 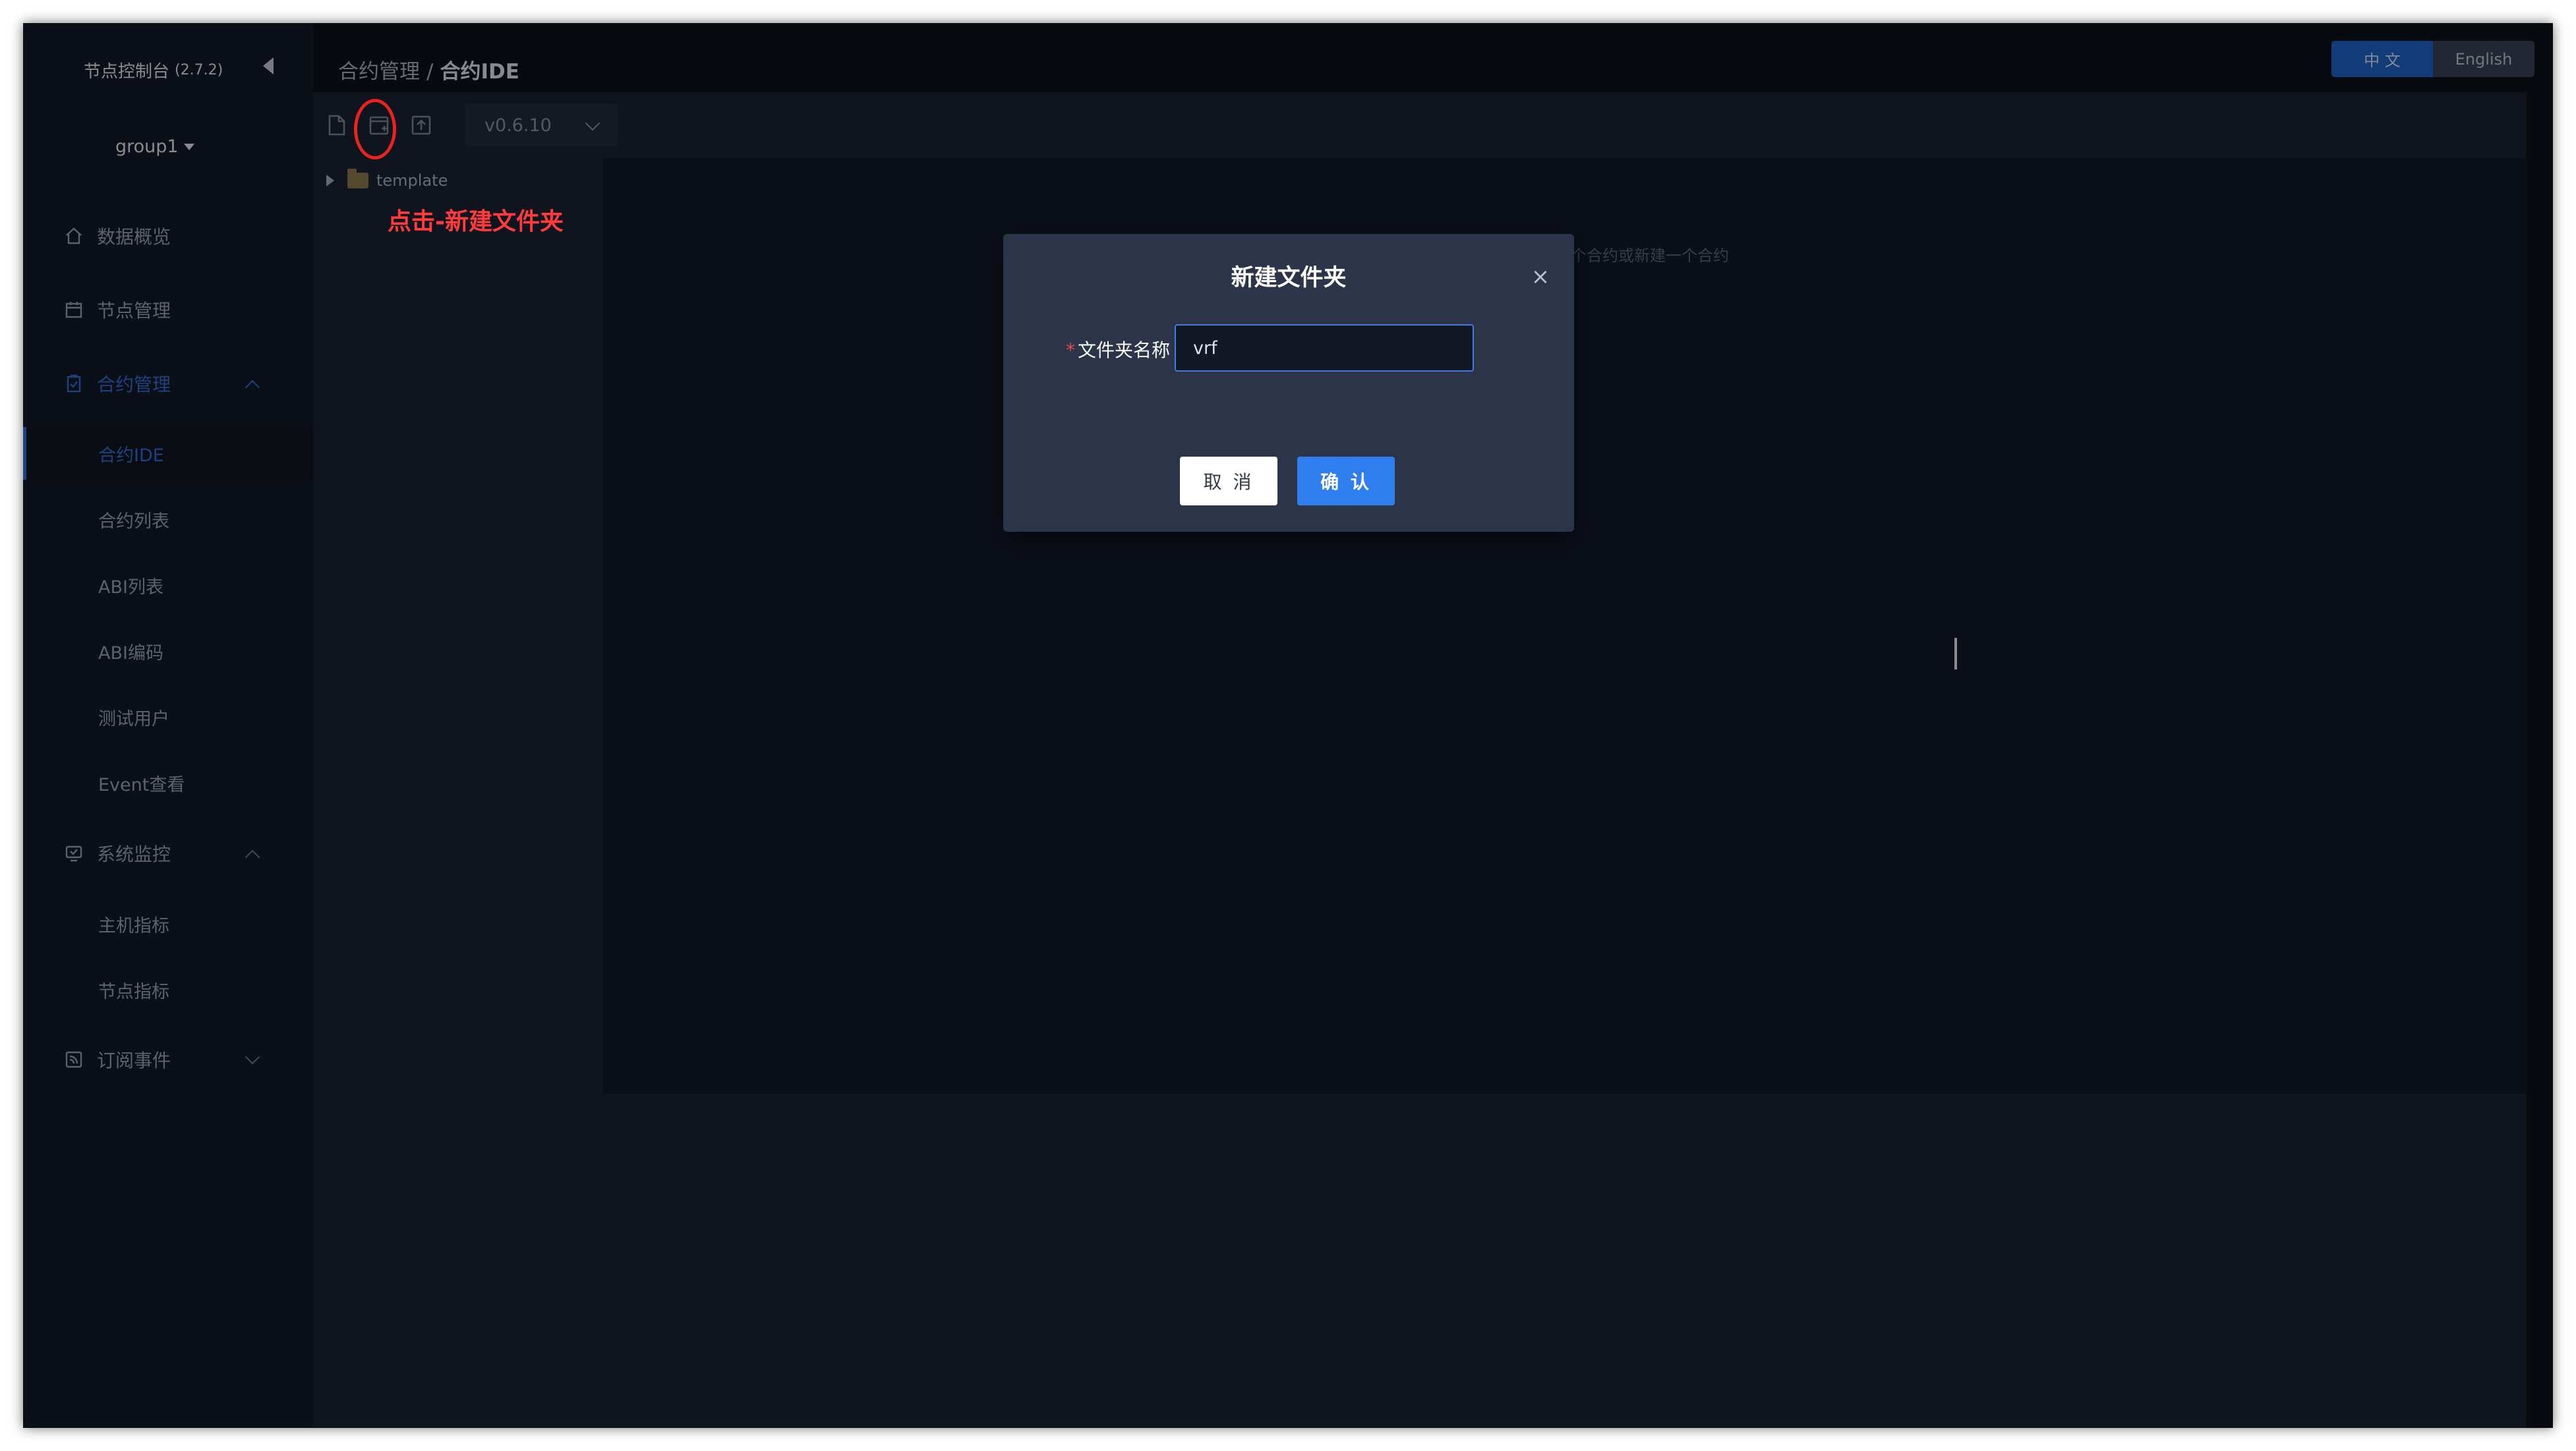 What do you see at coordinates (1228, 481) in the screenshot?
I see `cancel-button: 取 消` at bounding box center [1228, 481].